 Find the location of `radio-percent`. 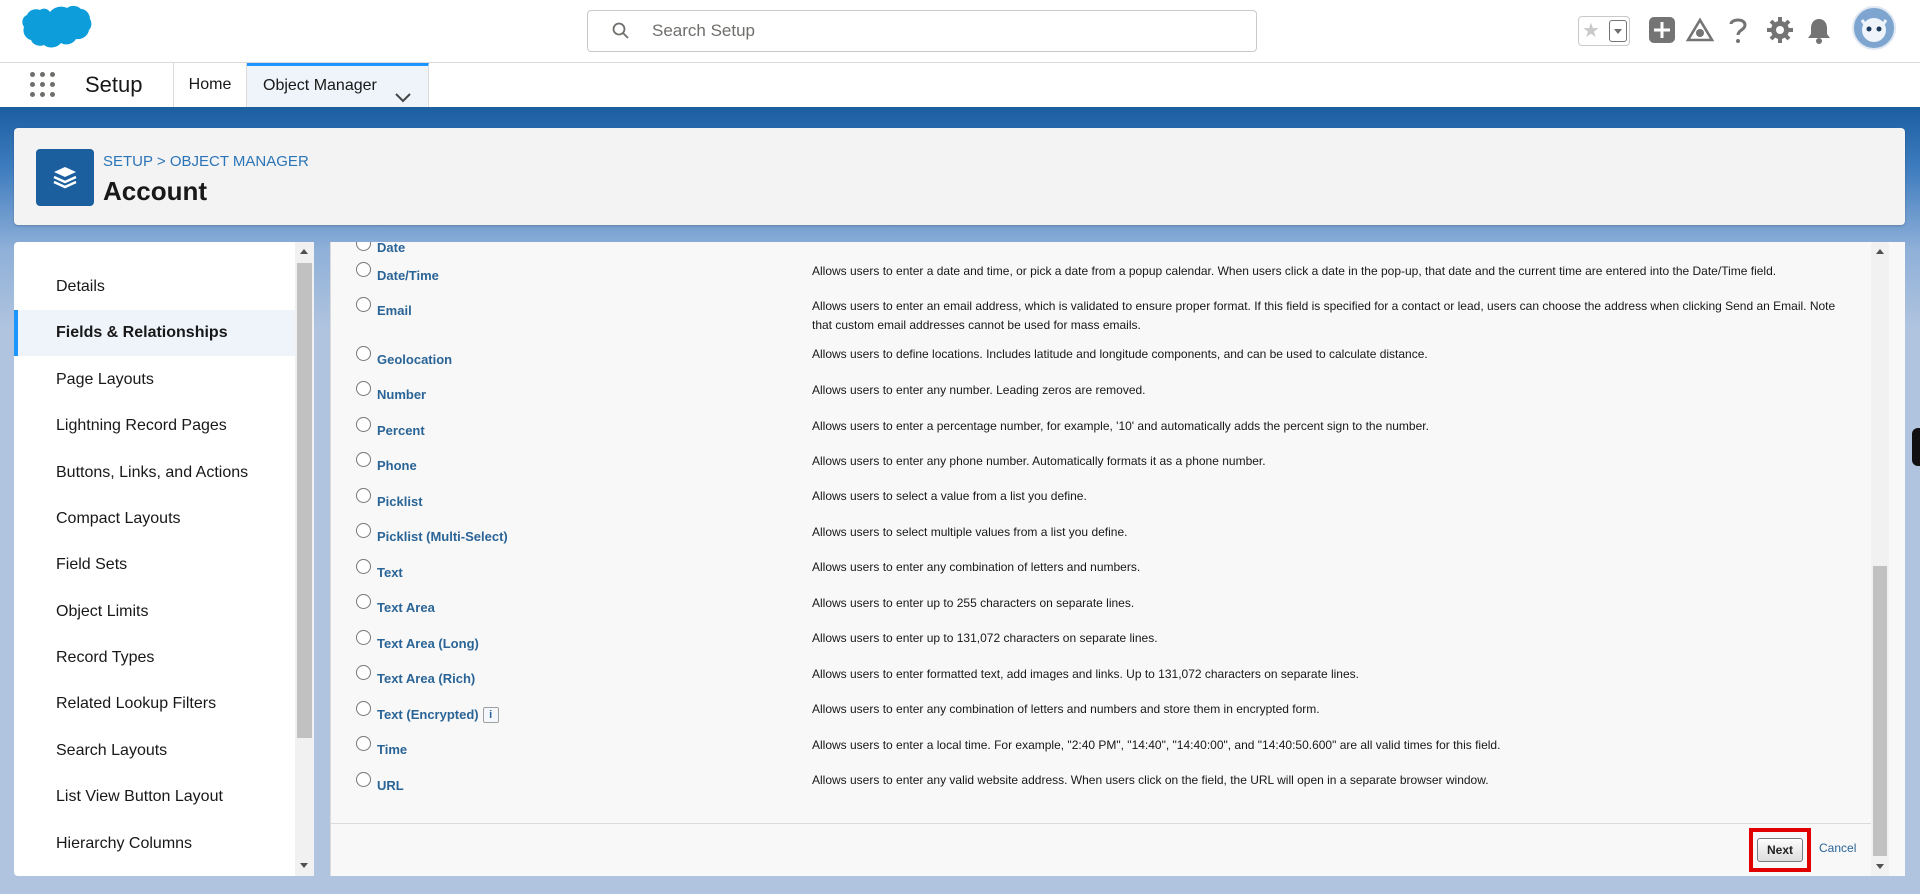

radio-percent is located at coordinates (363, 424).